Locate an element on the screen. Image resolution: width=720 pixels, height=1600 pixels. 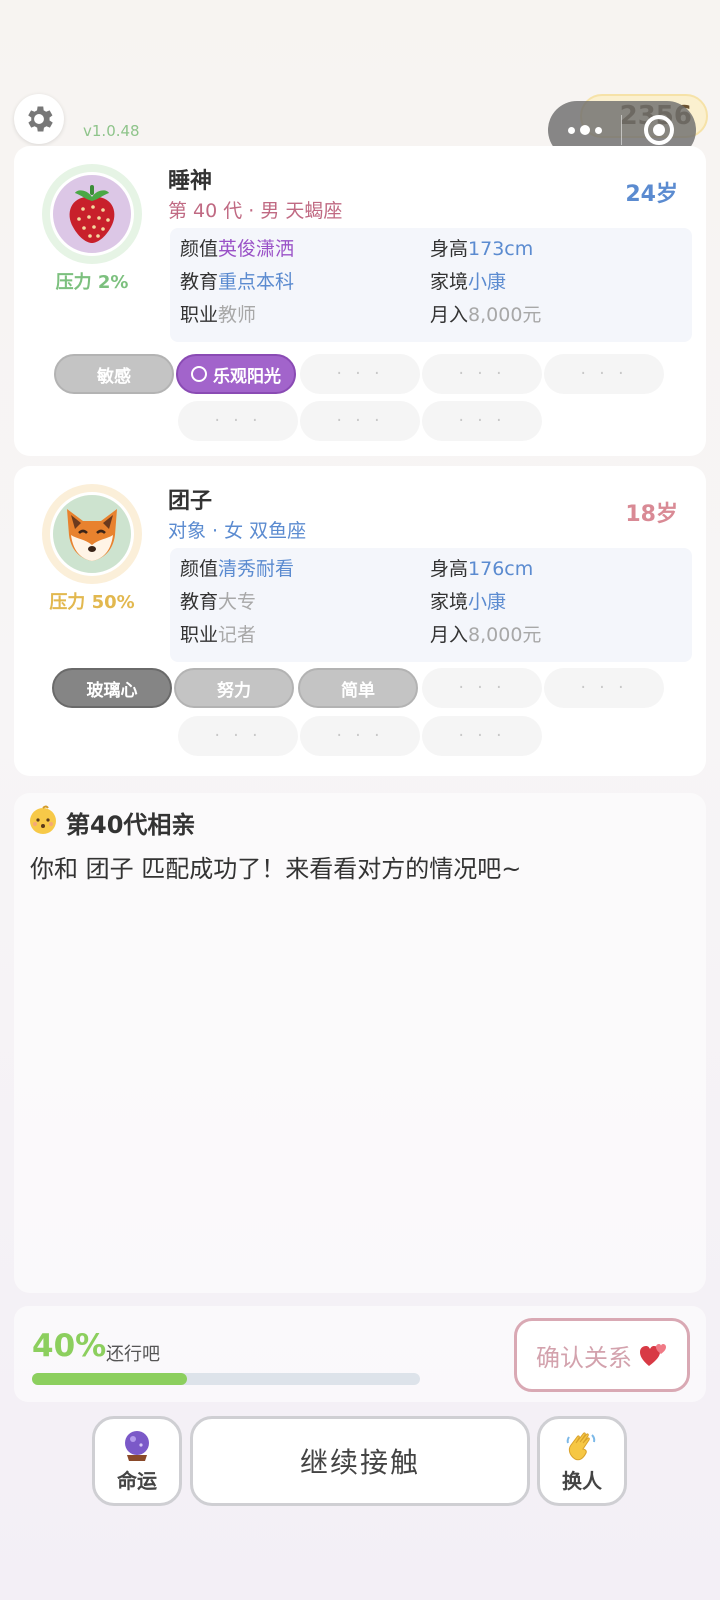
log-message: 你和 团子 匹配成功了！来看看对方的情况吧~ is located at coordinates (276, 869).